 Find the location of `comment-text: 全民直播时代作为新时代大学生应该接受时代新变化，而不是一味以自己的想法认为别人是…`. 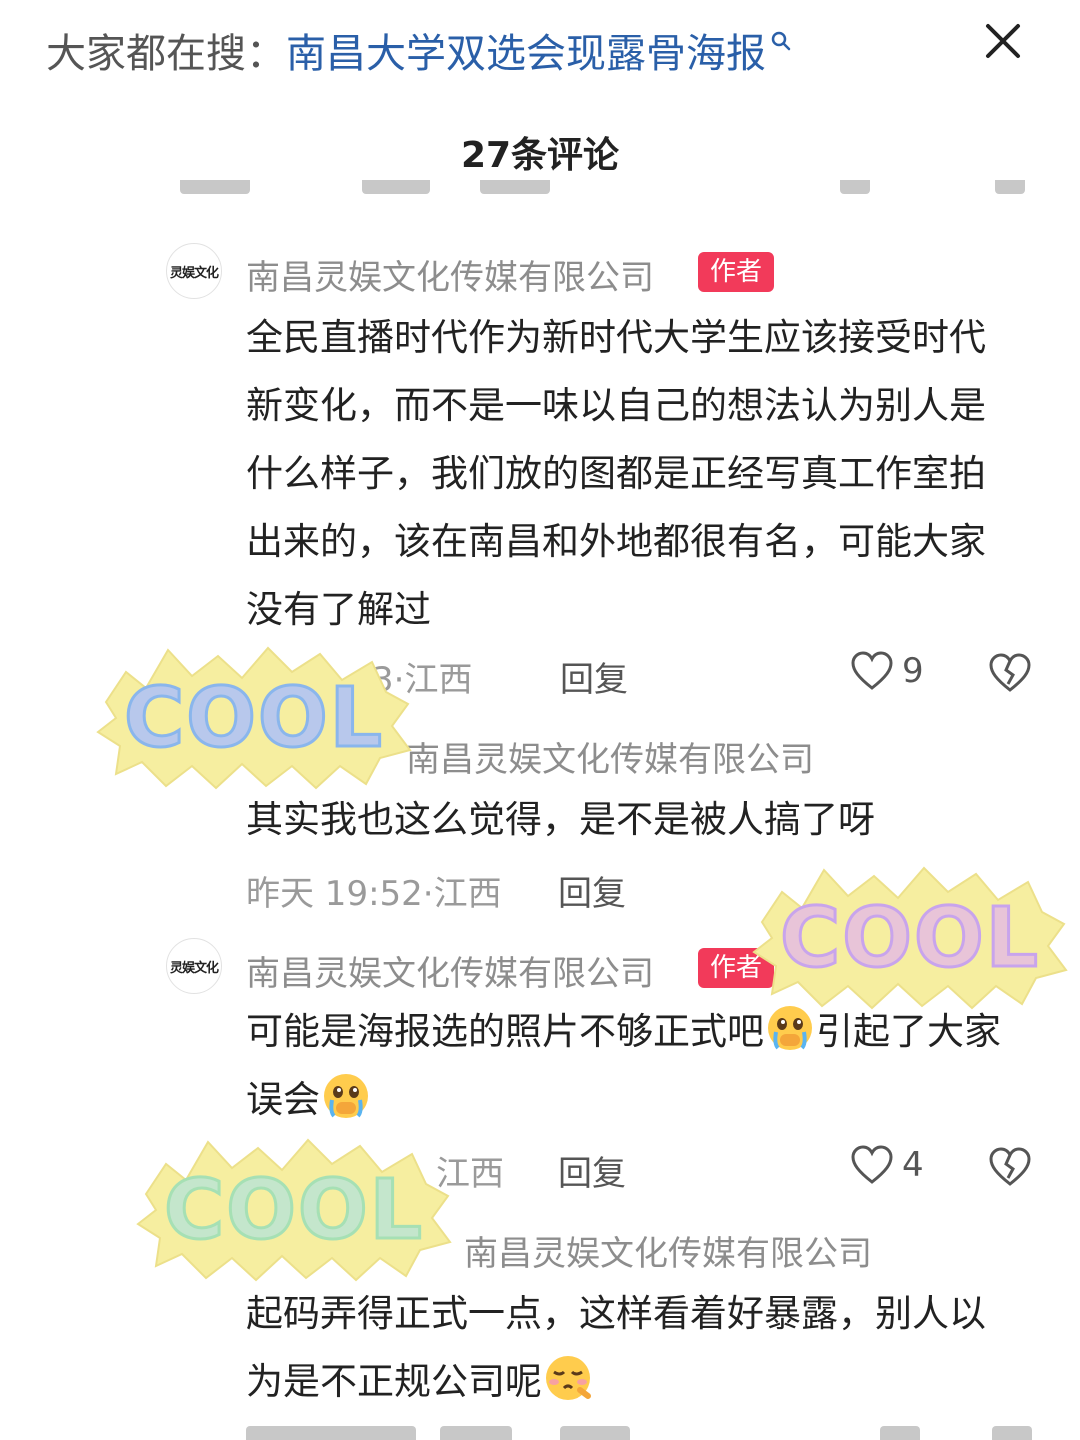

comment-text: 全民直播时代作为新时代大学生应该接受时代新变化，而不是一味以自己的想法认为别人是… is located at coordinates (616, 473).